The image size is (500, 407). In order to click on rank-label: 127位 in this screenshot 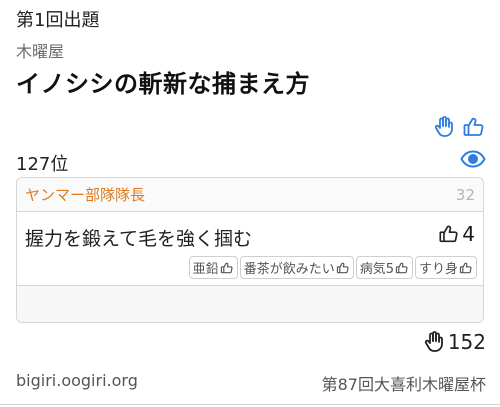, I will do `click(42, 164)`.